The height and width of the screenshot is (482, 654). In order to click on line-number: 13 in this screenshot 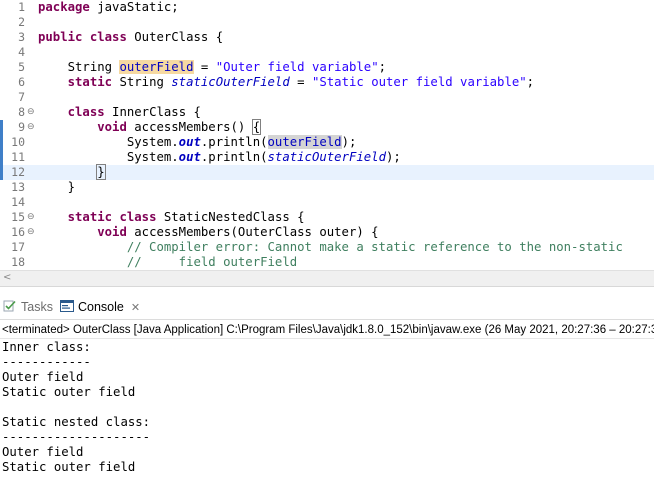, I will do `click(18, 187)`.